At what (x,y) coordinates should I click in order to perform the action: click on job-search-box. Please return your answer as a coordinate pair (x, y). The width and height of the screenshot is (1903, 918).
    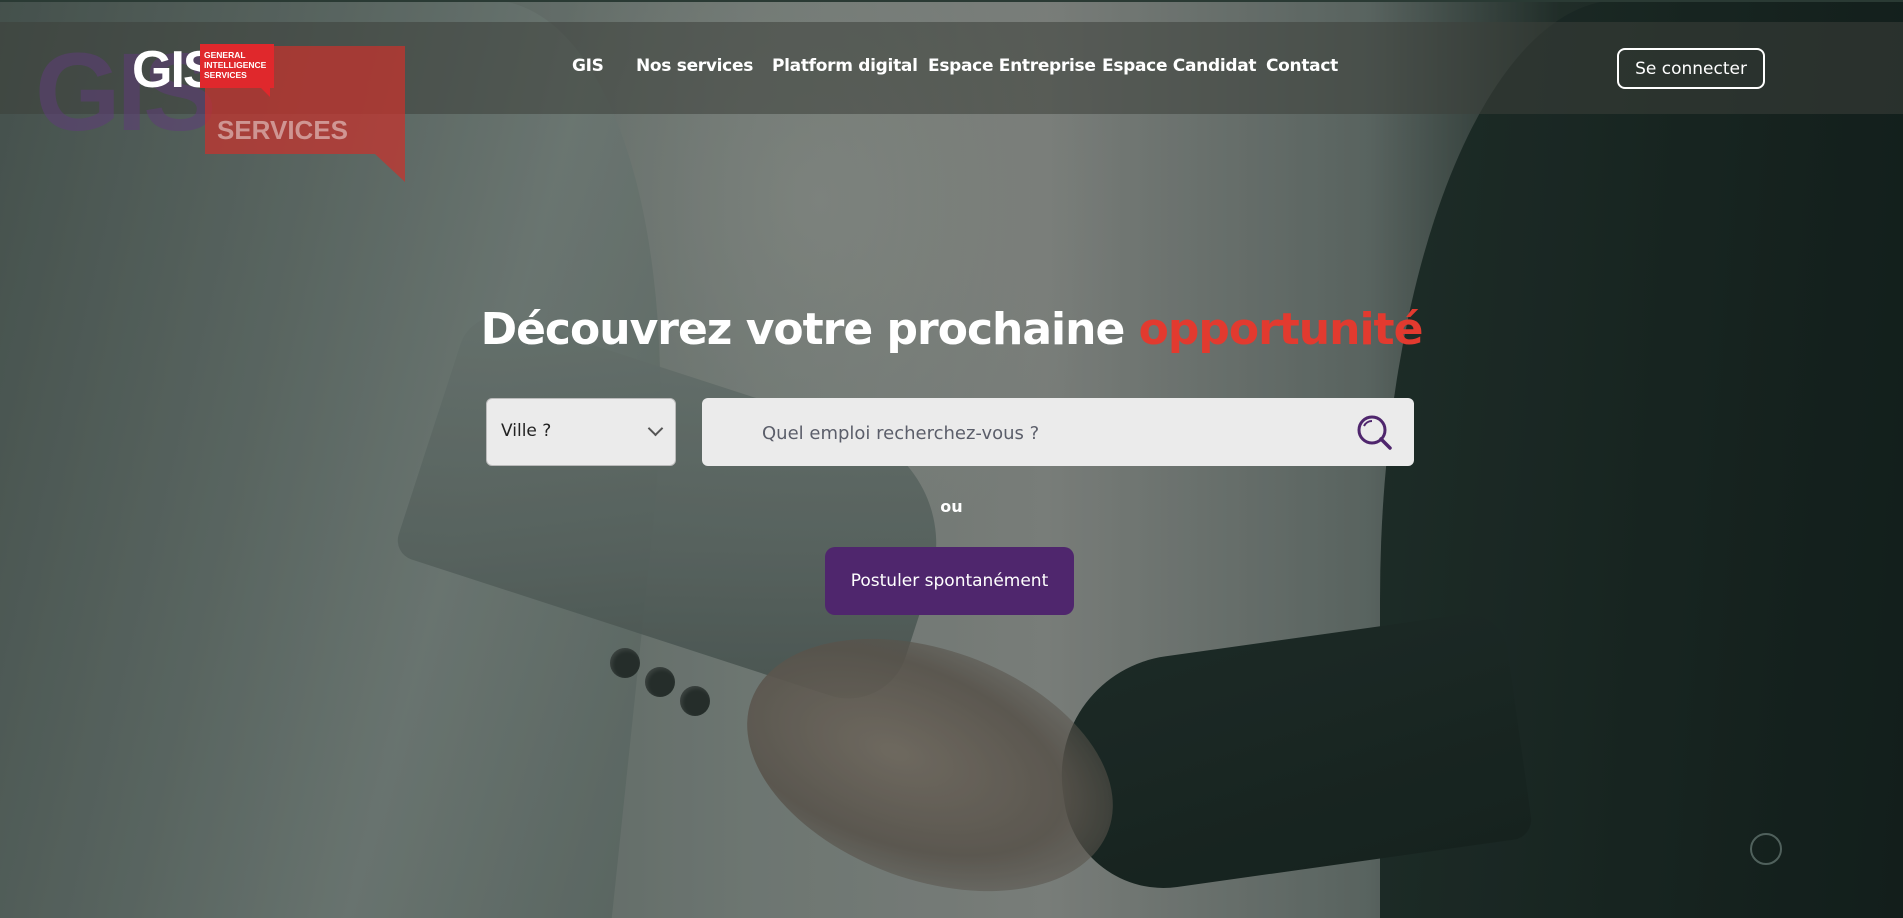
    Looking at the image, I should click on (1058, 432).